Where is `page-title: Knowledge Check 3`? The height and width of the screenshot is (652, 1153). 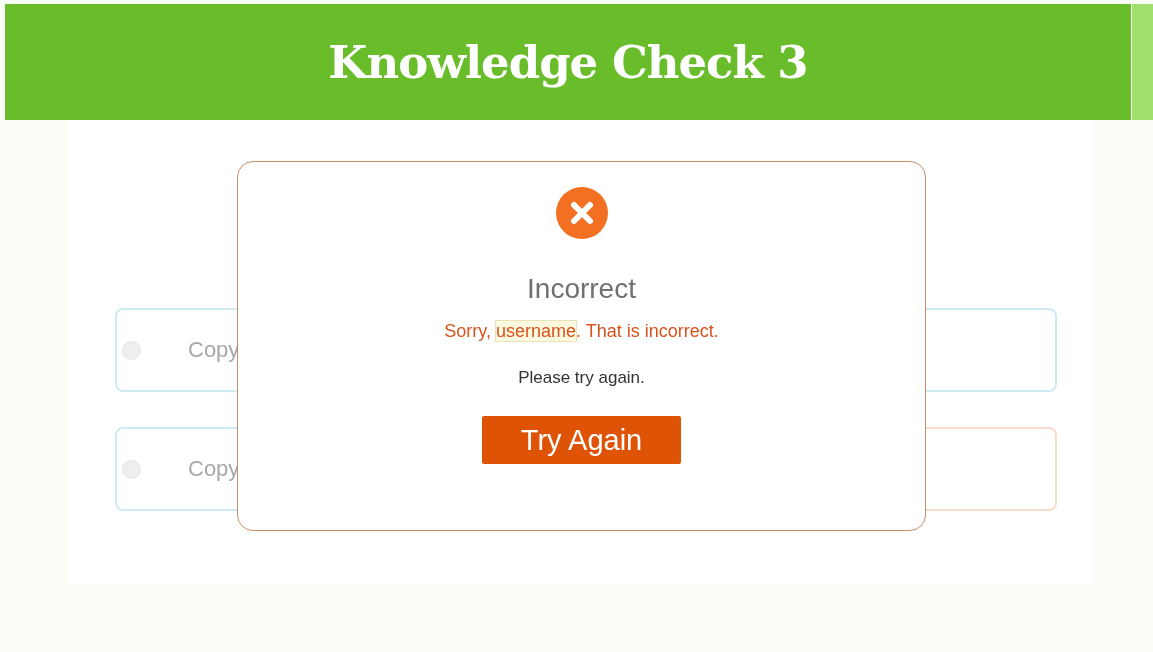 page-title: Knowledge Check 3 is located at coordinates (568, 62).